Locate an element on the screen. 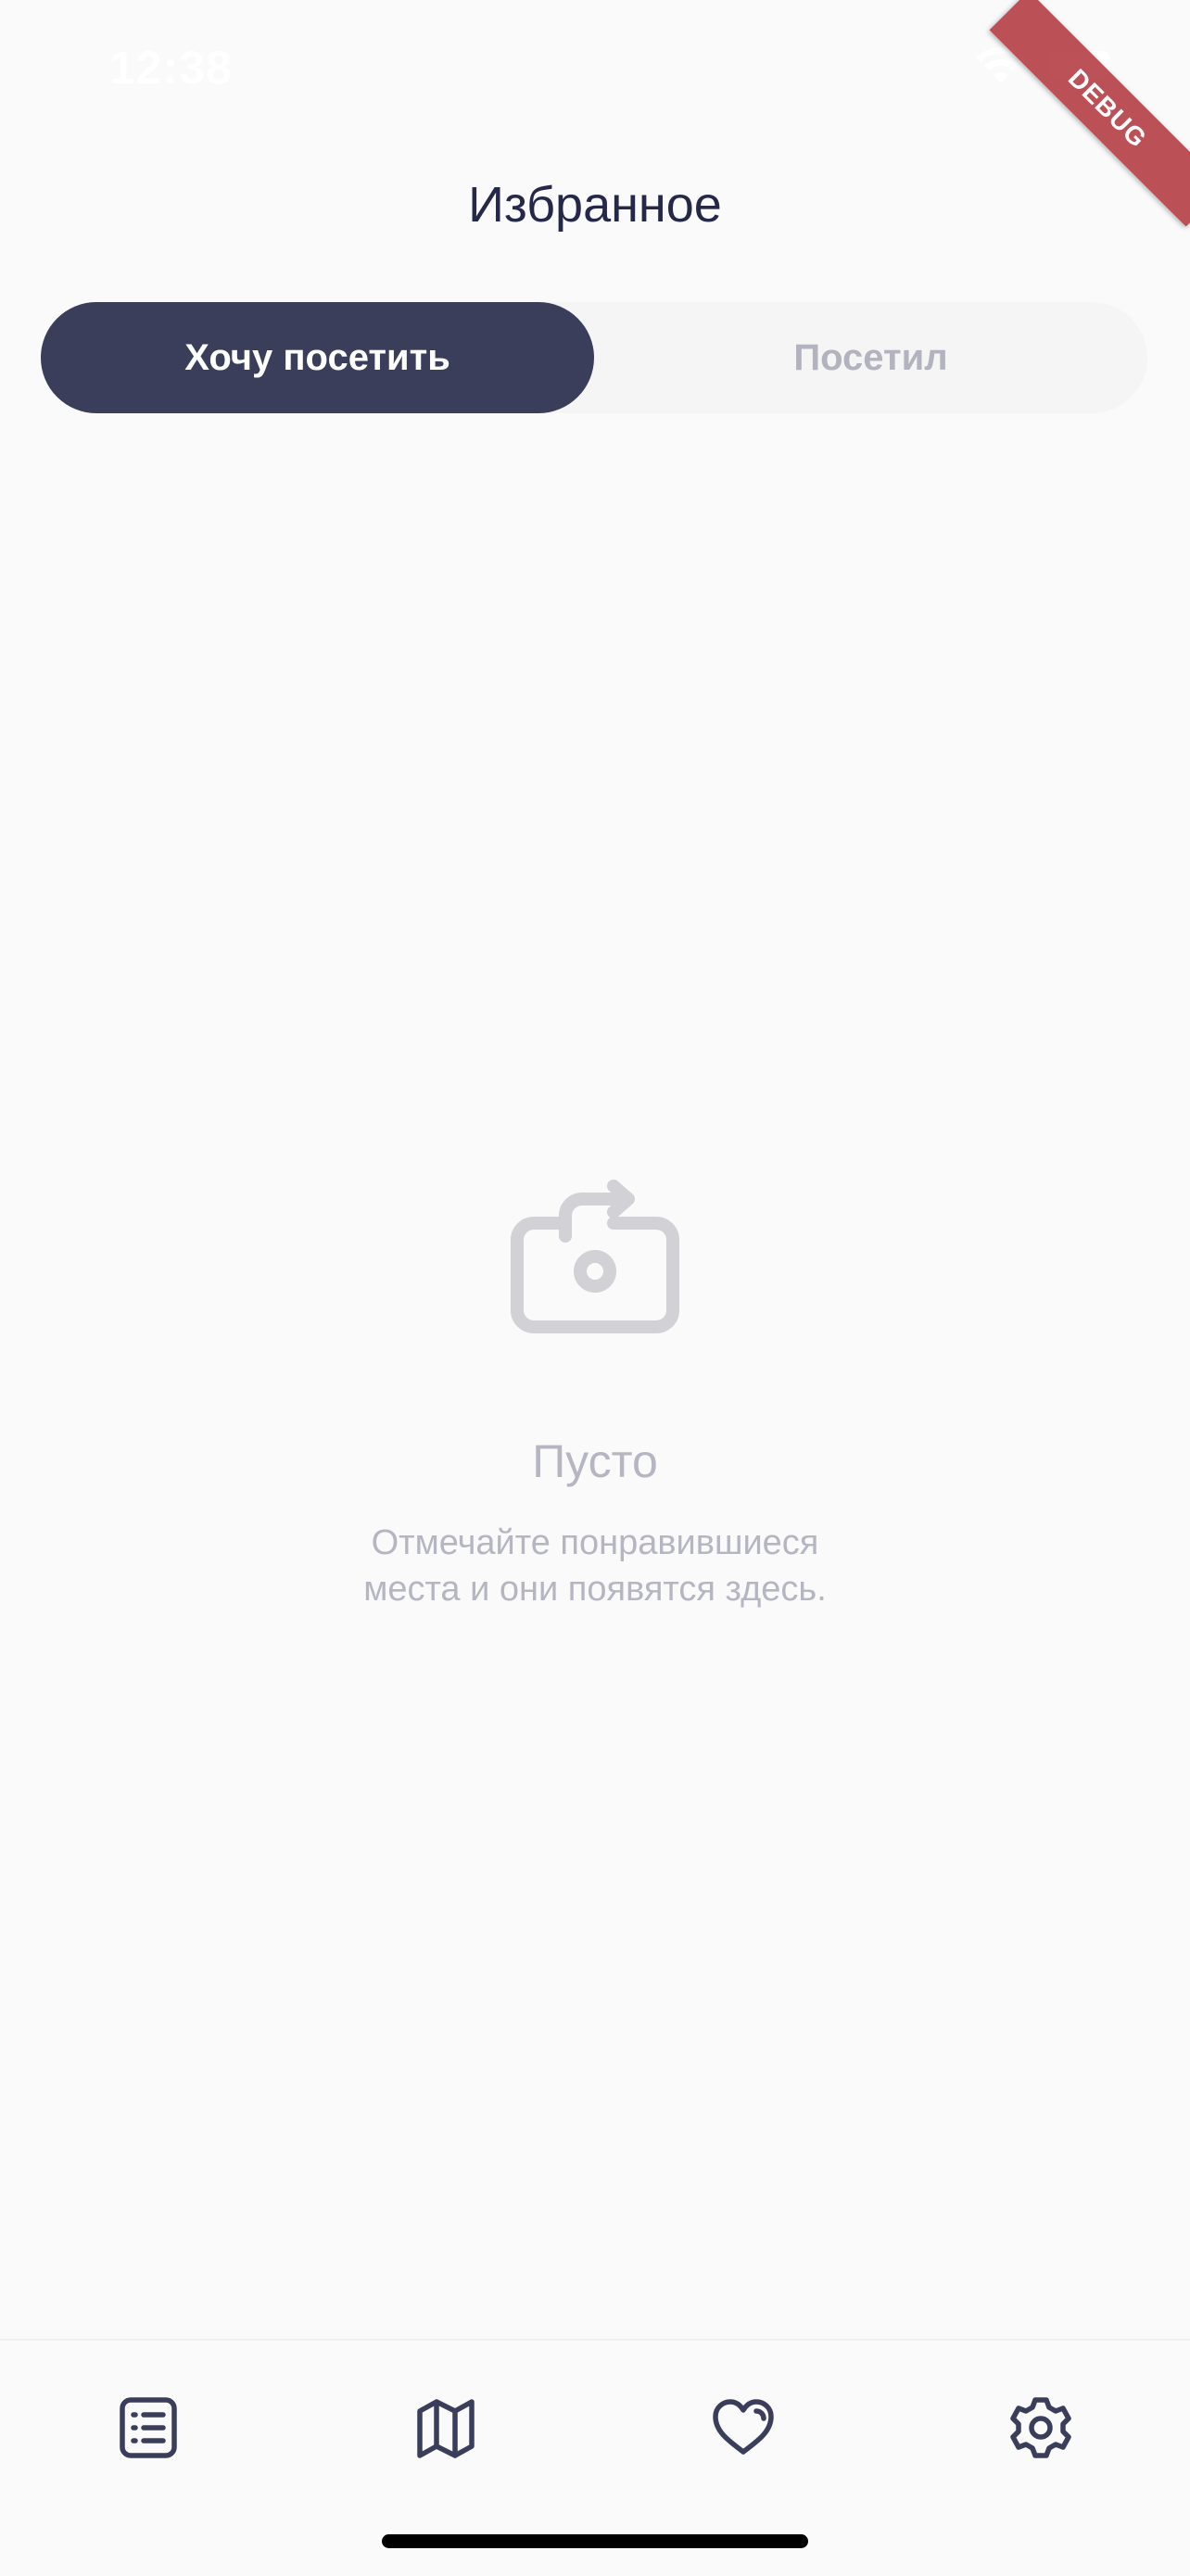 Image resolution: width=1190 pixels, height=2576 pixels. heart-icon is located at coordinates (743, 2427).